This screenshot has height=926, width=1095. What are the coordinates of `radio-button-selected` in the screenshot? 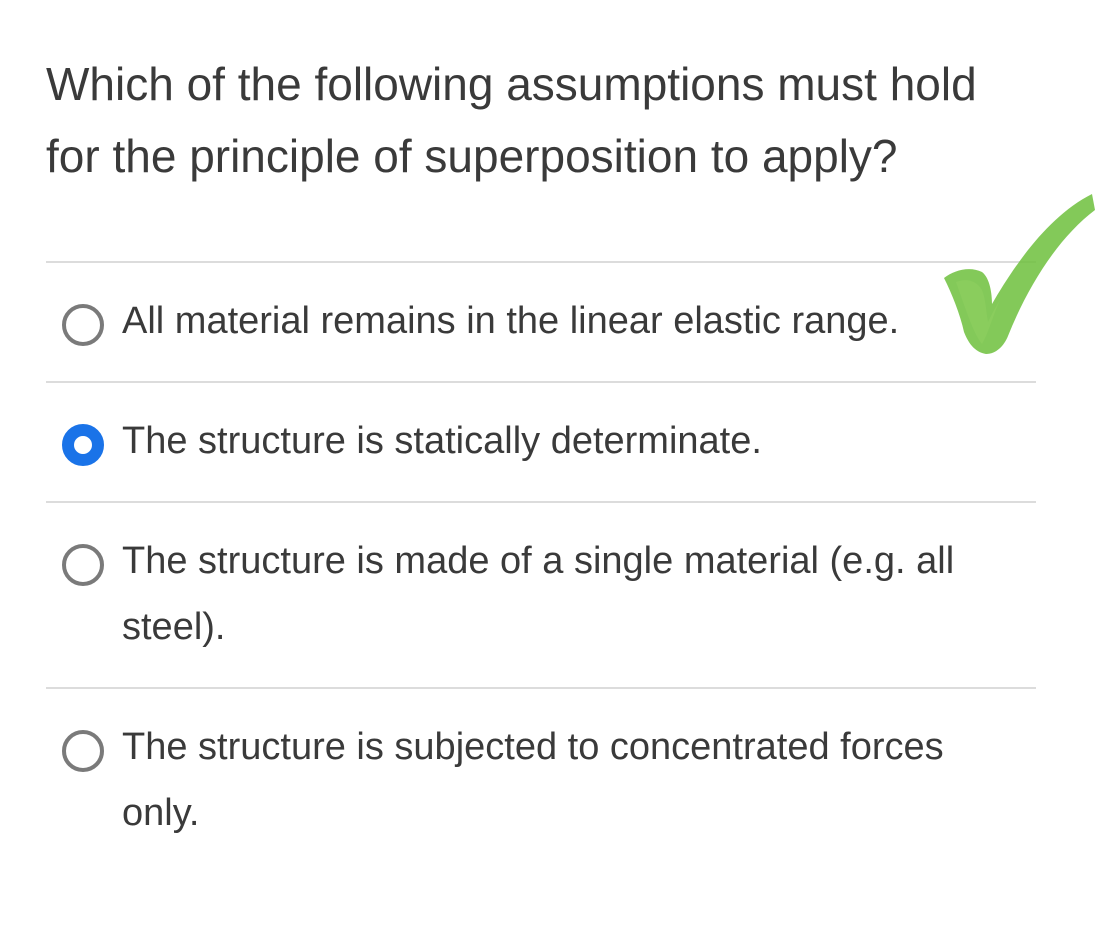 It's located at (83, 445).